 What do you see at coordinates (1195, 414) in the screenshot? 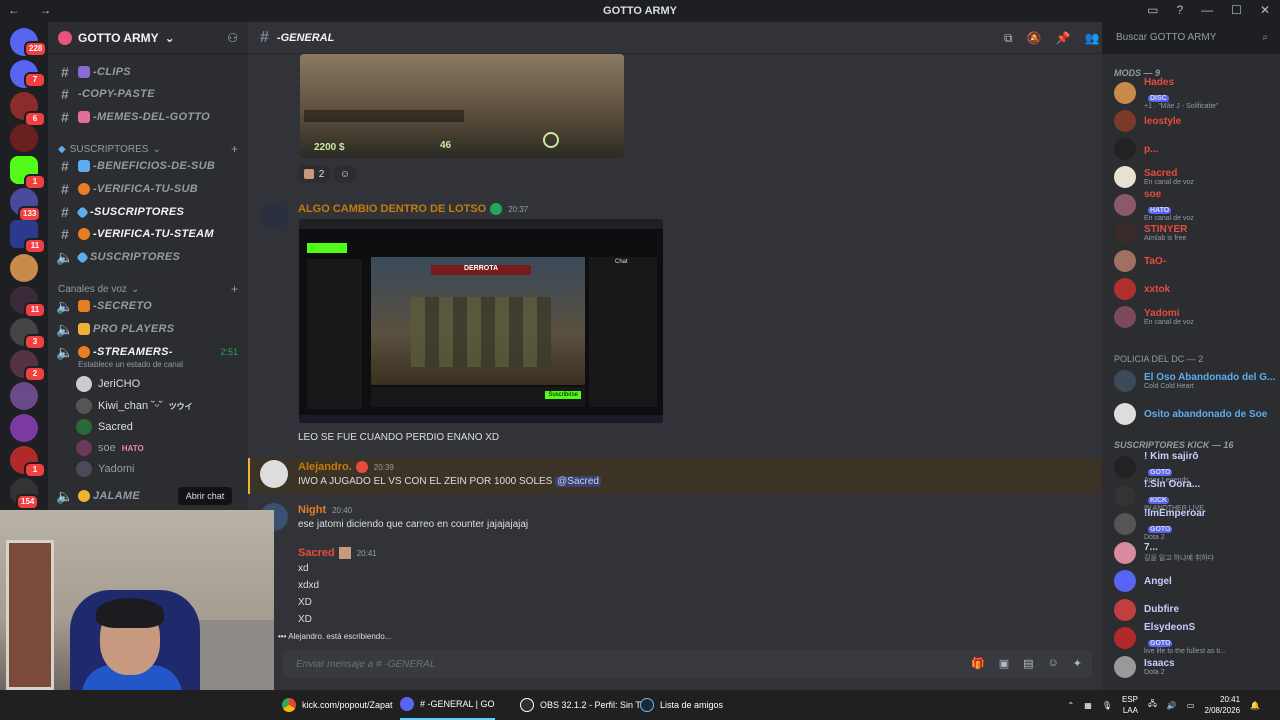
I see `member-row: Osito abandonado de Soe` at bounding box center [1195, 414].